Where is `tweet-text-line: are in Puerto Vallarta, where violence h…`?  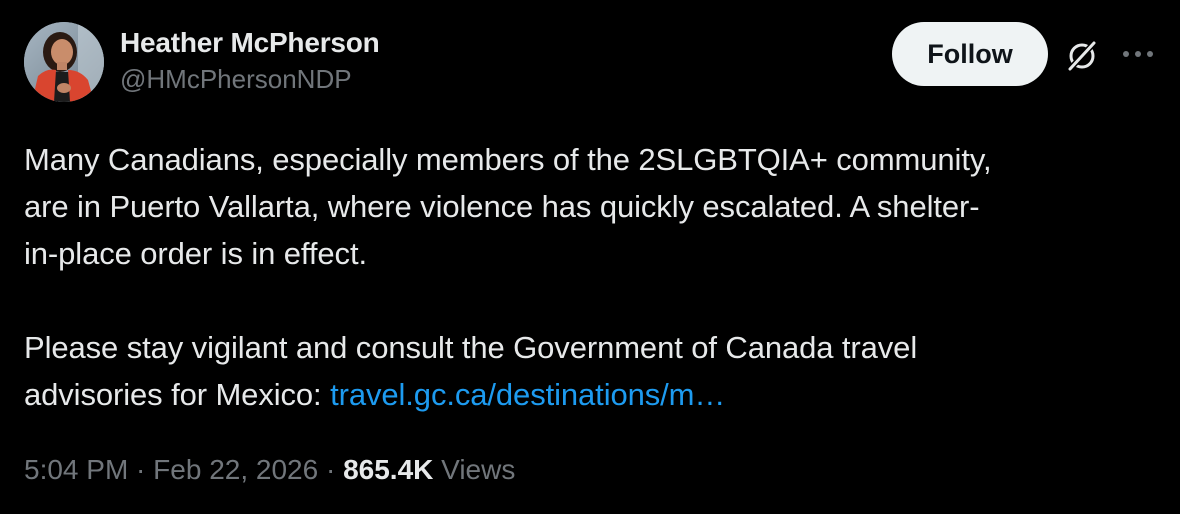 tweet-text-line: are in Puerto Vallarta, where violence h… is located at coordinates (502, 206).